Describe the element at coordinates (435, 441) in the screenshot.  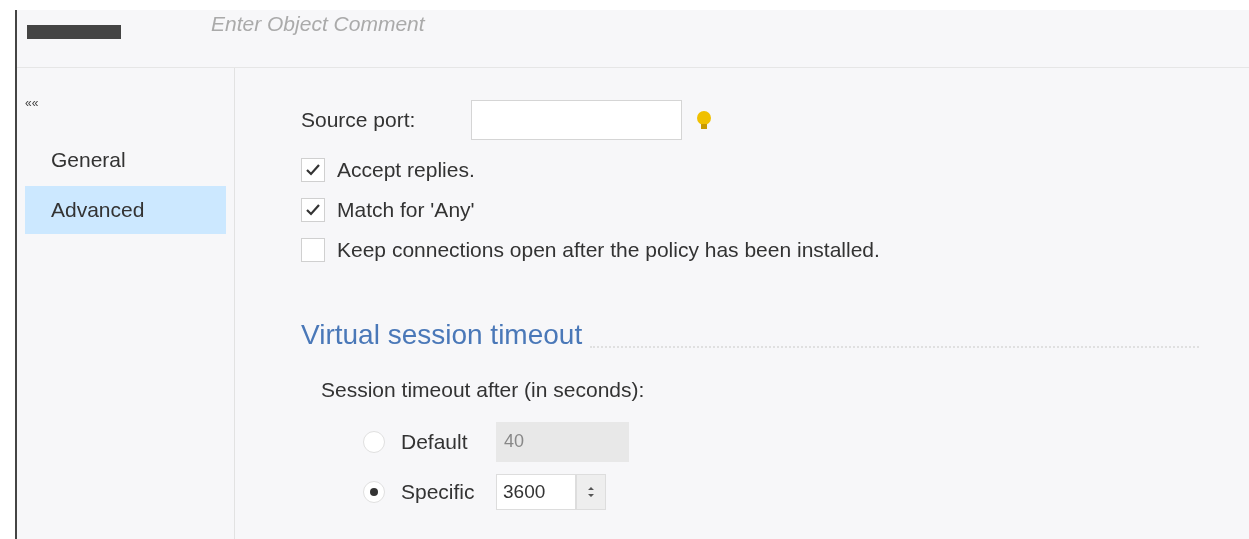
I see `radio-label: Default` at that location.